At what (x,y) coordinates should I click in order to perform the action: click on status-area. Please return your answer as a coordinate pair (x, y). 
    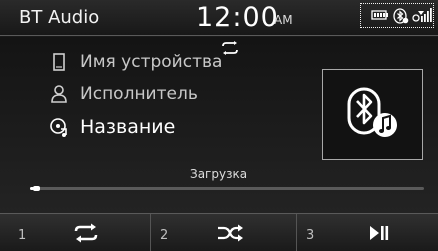
    Looking at the image, I should click on (397, 15).